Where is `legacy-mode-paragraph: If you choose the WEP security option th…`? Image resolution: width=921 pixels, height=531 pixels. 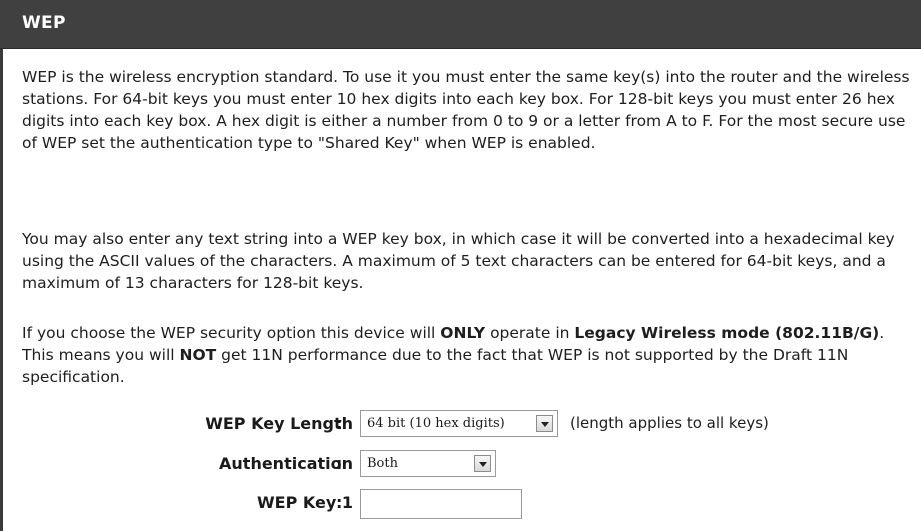 legacy-mode-paragraph: If you choose the WEP security option th… is located at coordinates (467, 355).